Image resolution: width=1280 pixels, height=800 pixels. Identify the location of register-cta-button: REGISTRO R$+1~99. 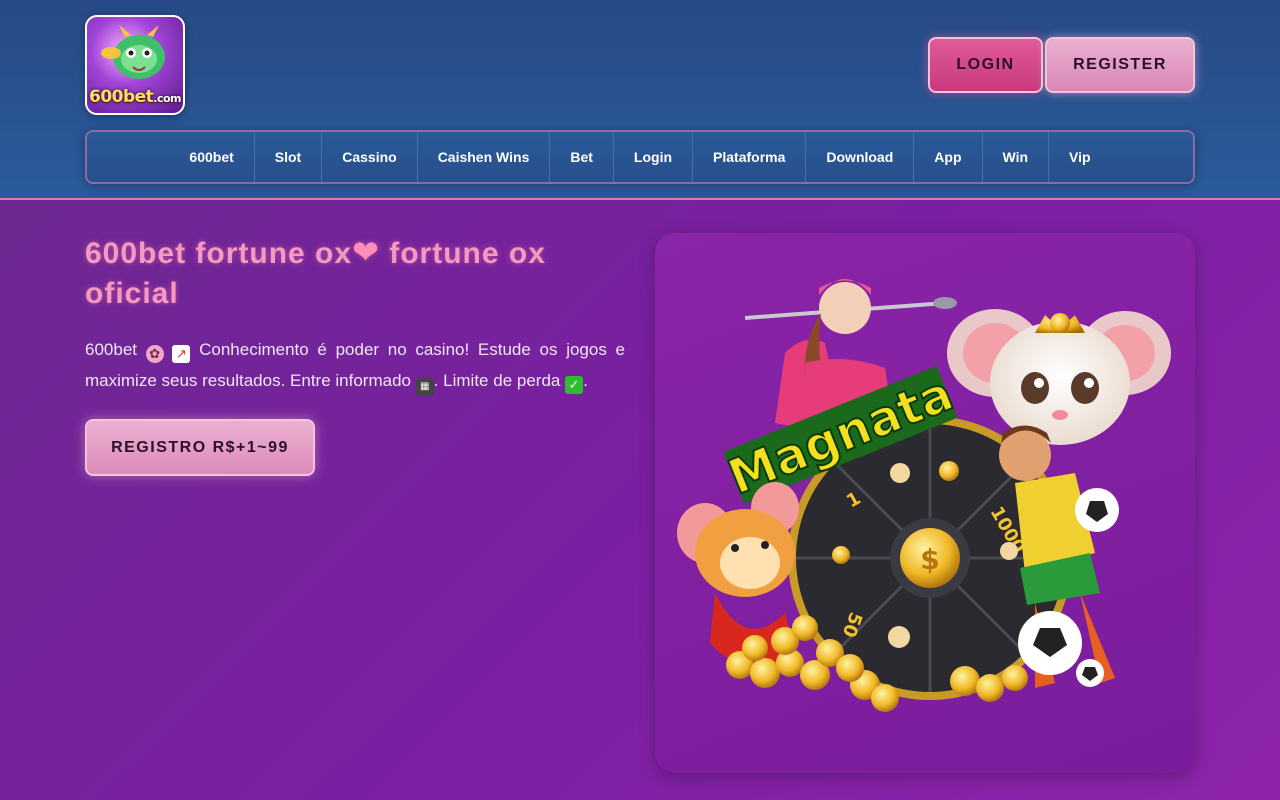
(200, 447).